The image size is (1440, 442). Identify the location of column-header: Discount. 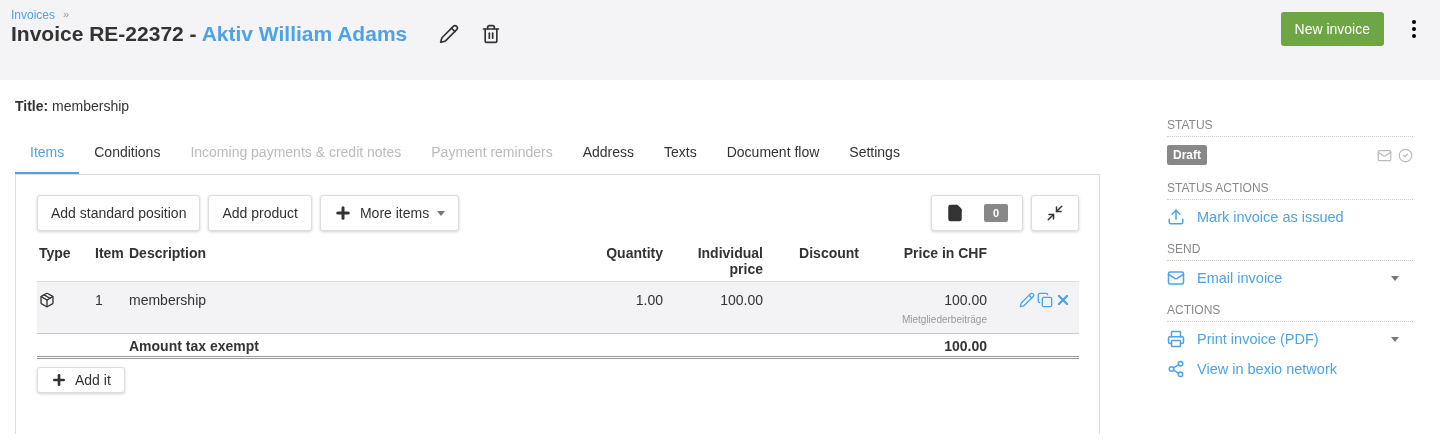
(829, 254).